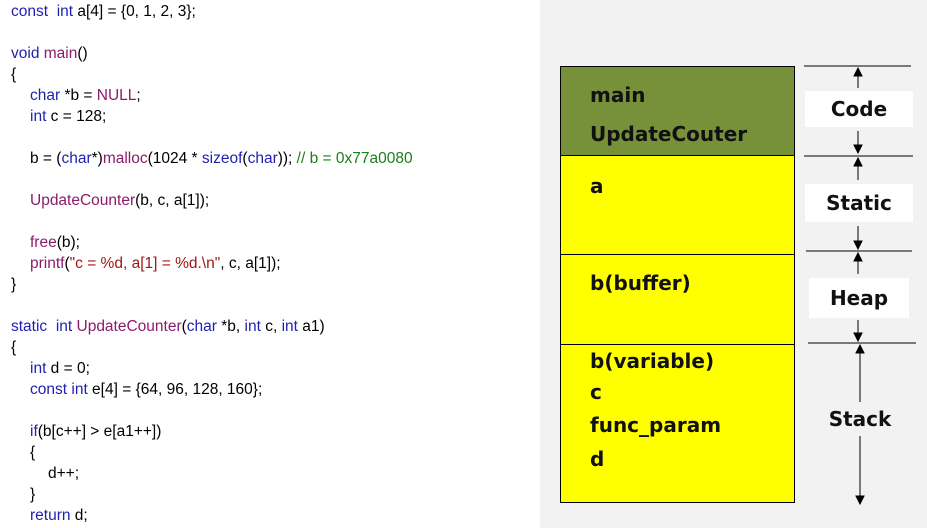 The height and width of the screenshot is (528, 927). What do you see at coordinates (858, 161) in the screenshot?
I see `static-top-arrowhead` at bounding box center [858, 161].